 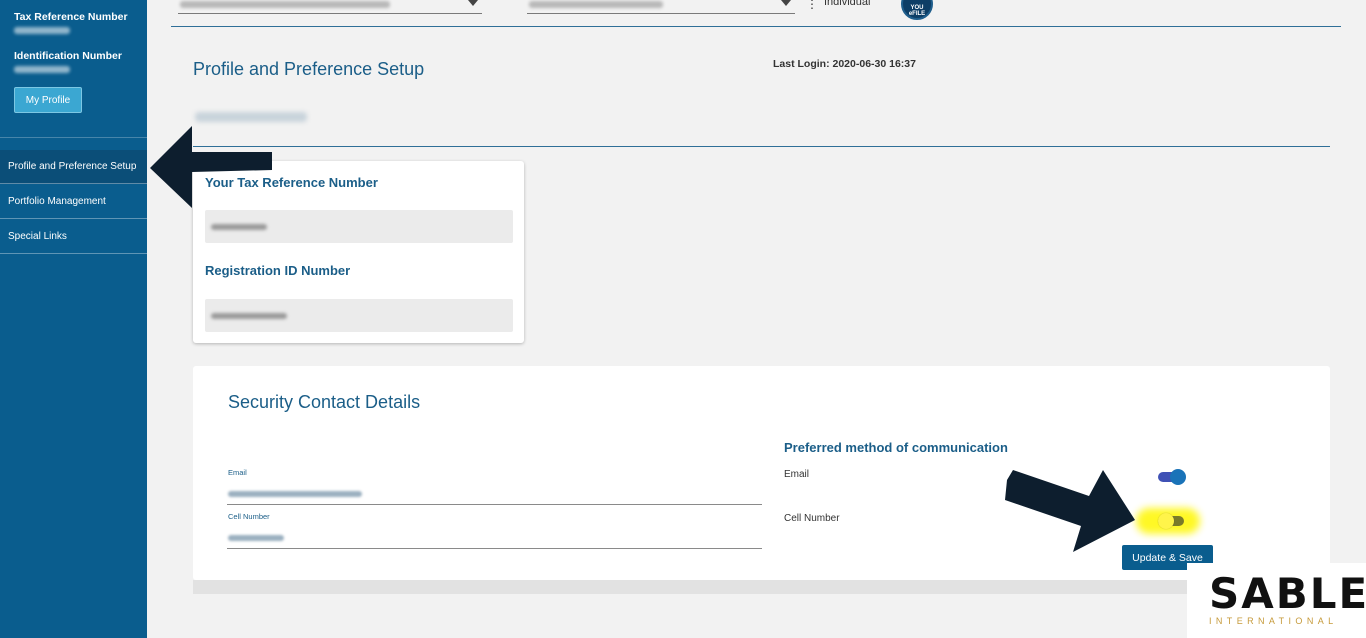 I want to click on sidebar-item-special-links: Special Links, so click(x=73, y=237).